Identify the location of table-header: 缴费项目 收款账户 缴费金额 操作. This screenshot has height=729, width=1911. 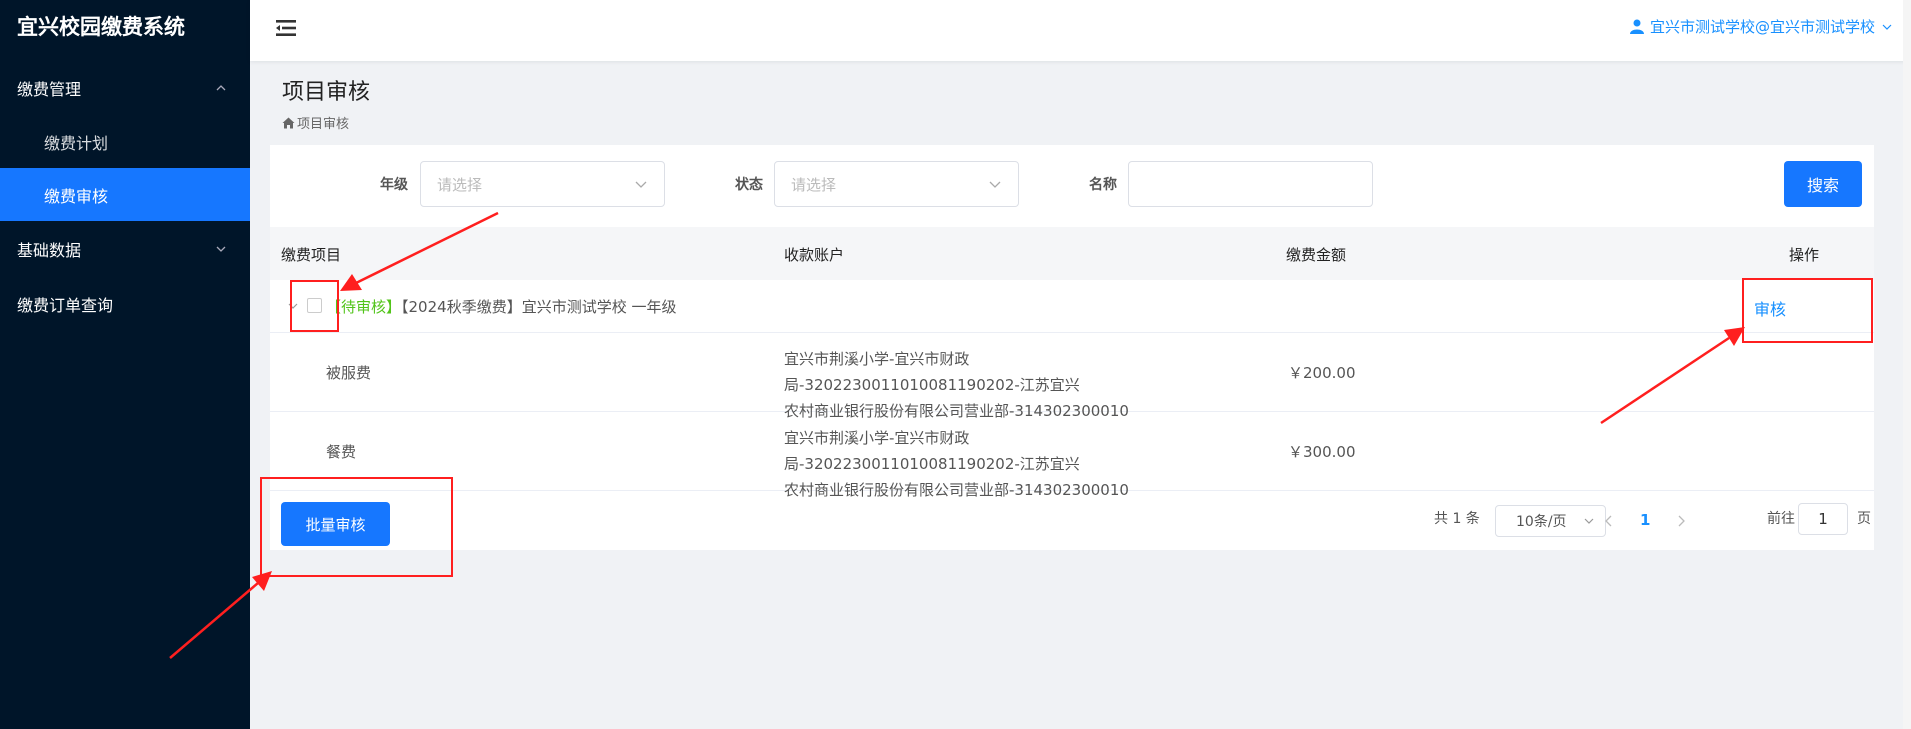
(1072, 253).